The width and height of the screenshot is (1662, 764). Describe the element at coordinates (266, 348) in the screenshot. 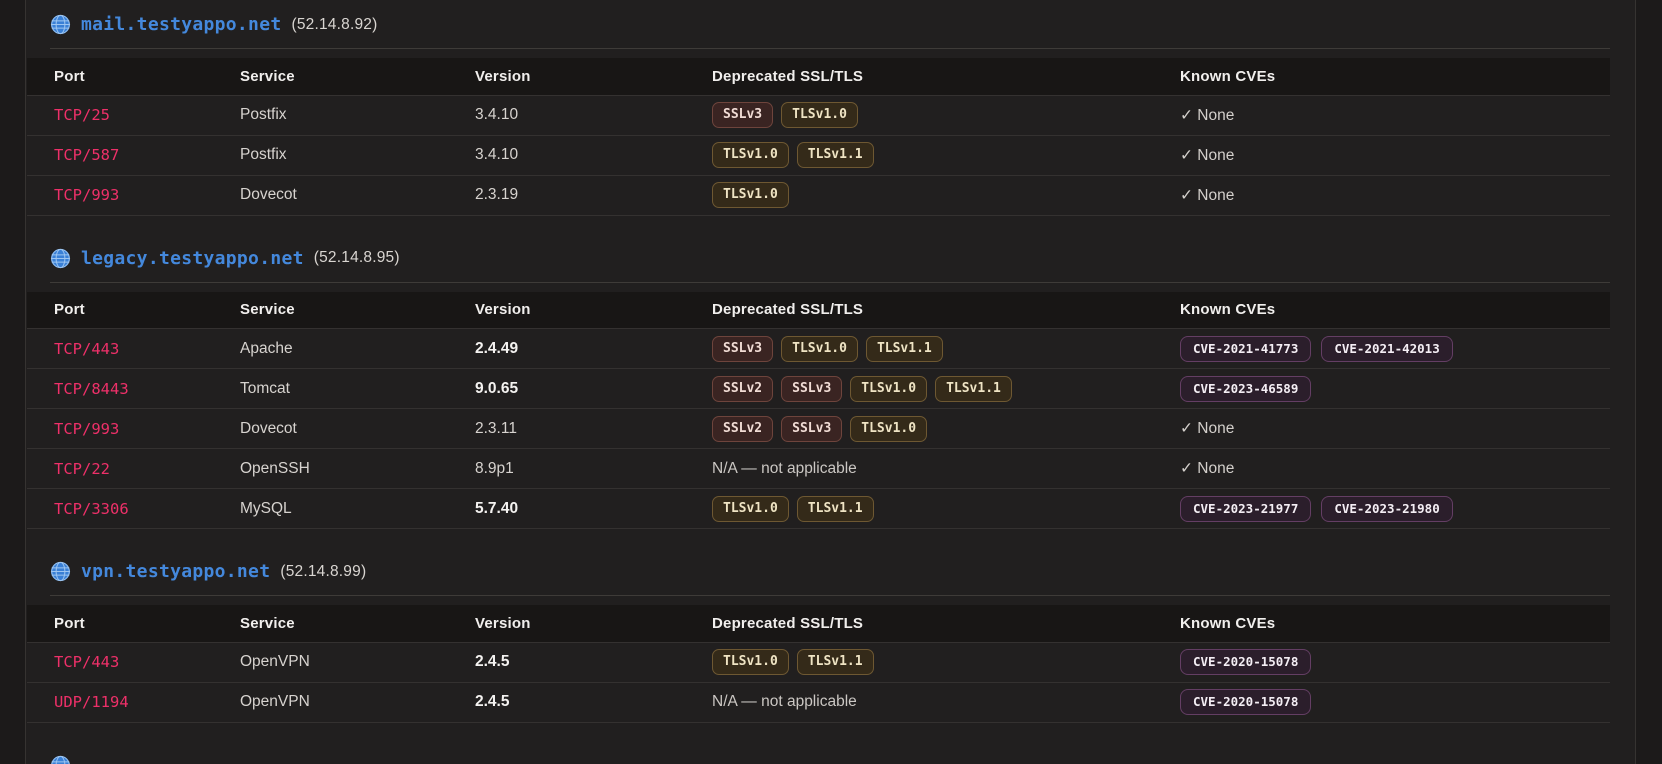

I see `service-cell: Apache` at that location.